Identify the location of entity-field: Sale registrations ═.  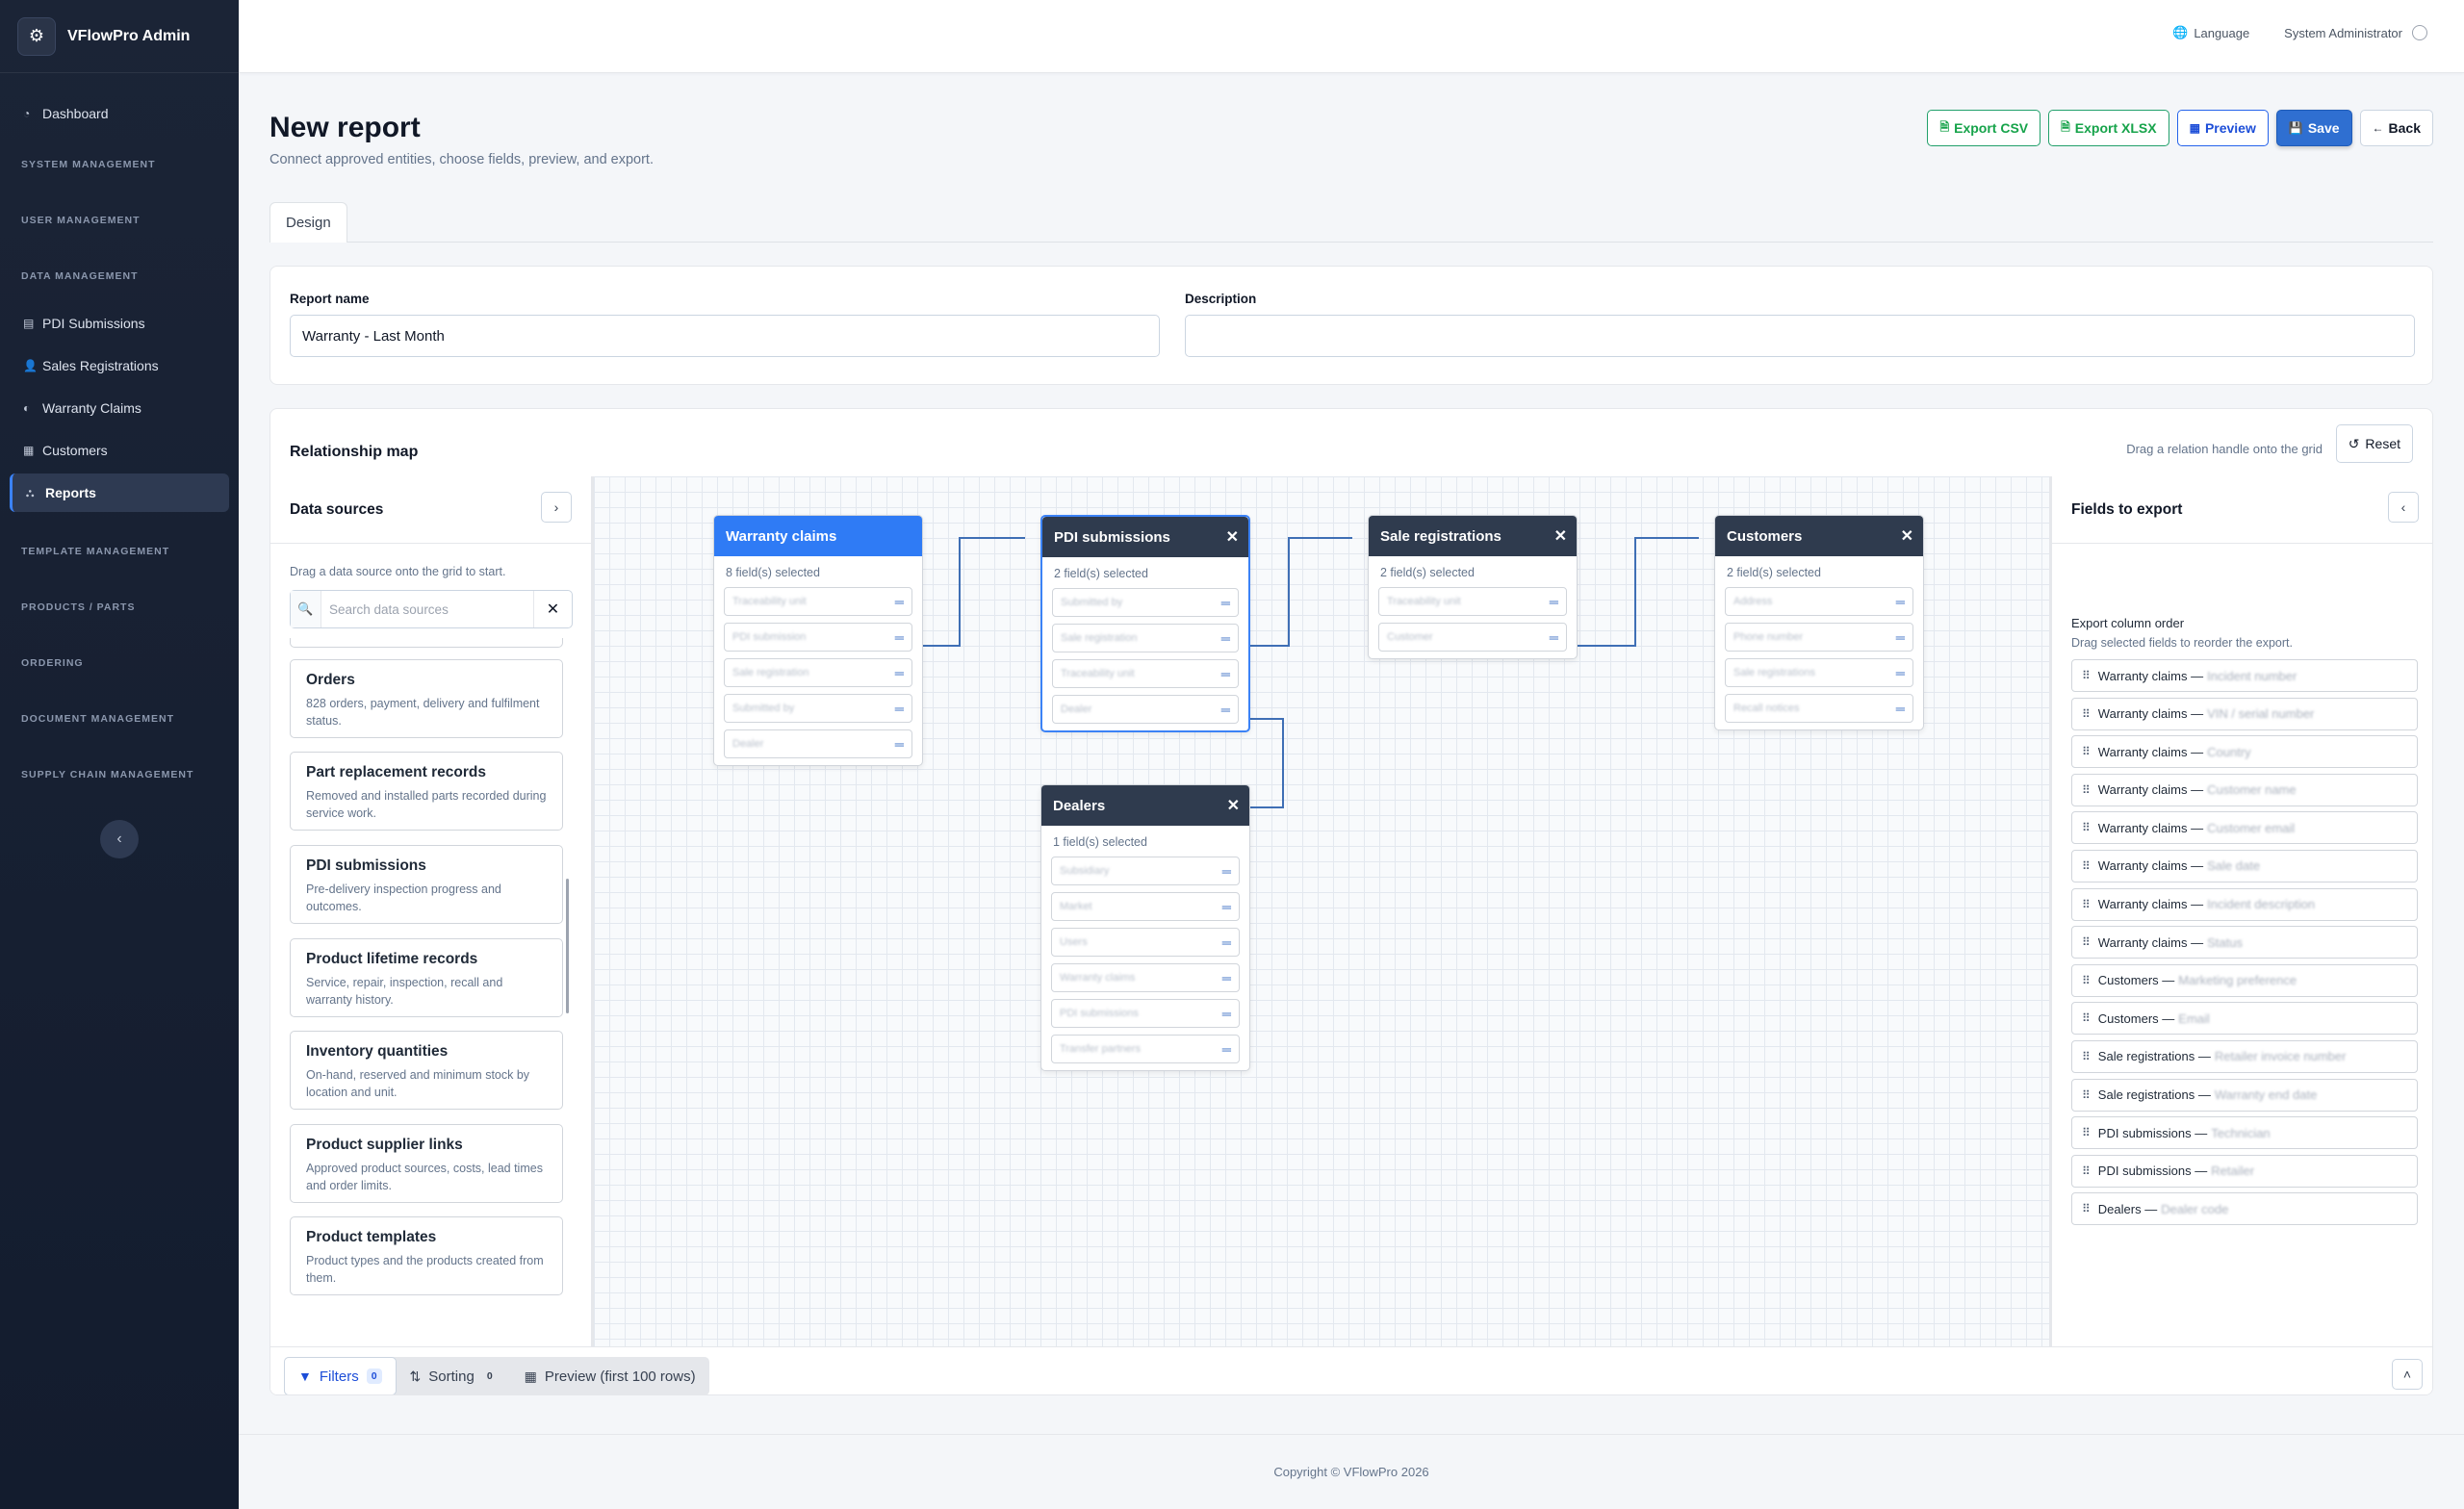
(1819, 672).